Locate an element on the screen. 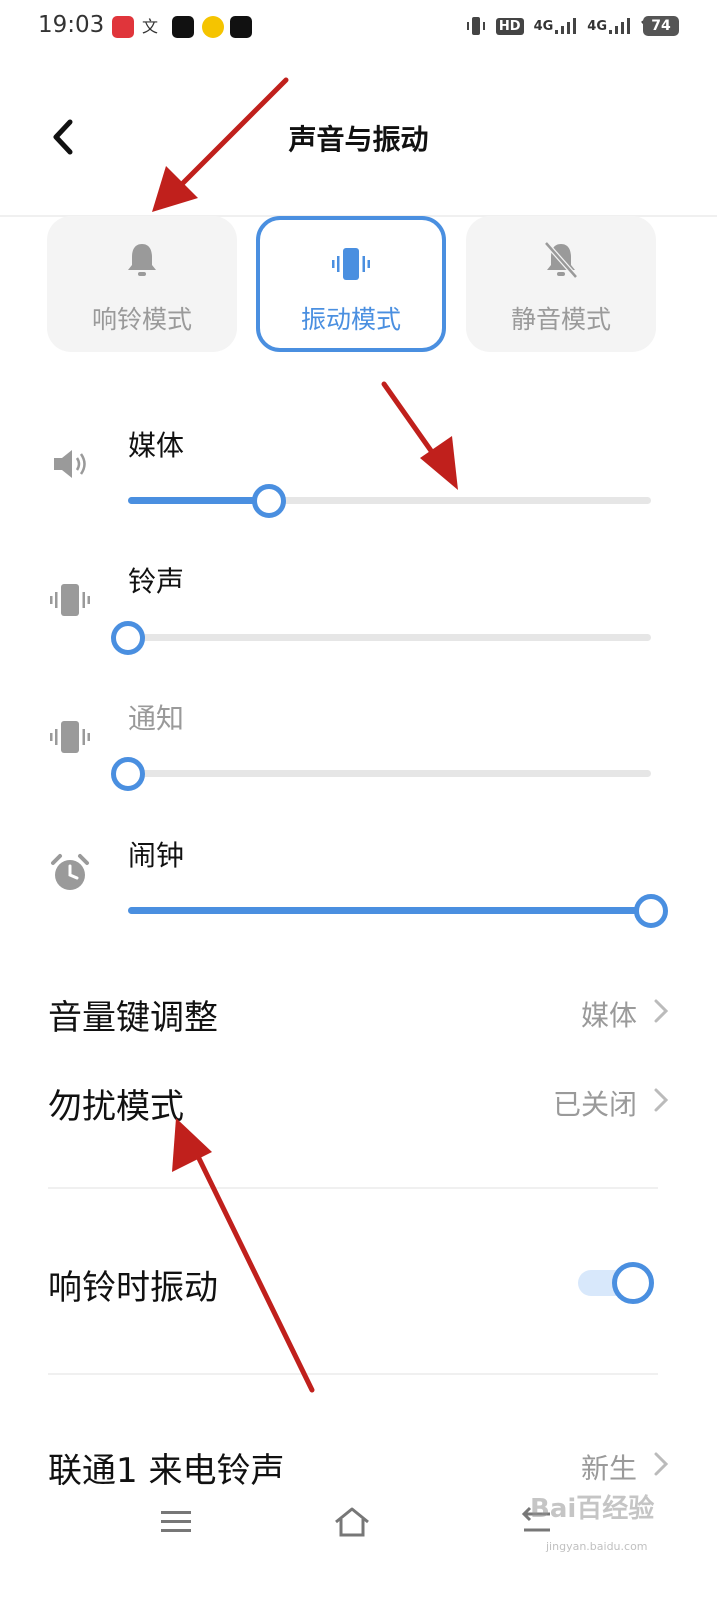  alarm-volume-label: 闹钟 is located at coordinates (156, 855).